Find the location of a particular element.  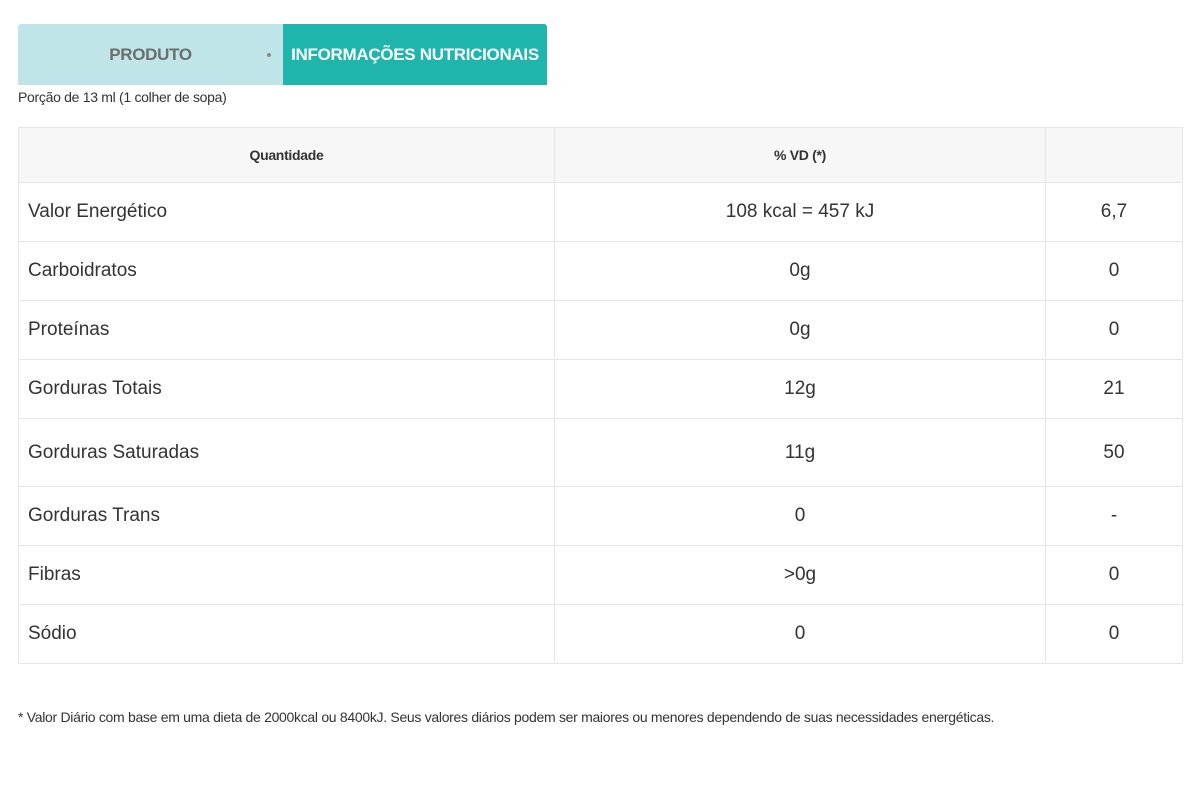

tab-produto: PRODUTO is located at coordinates (150, 54).